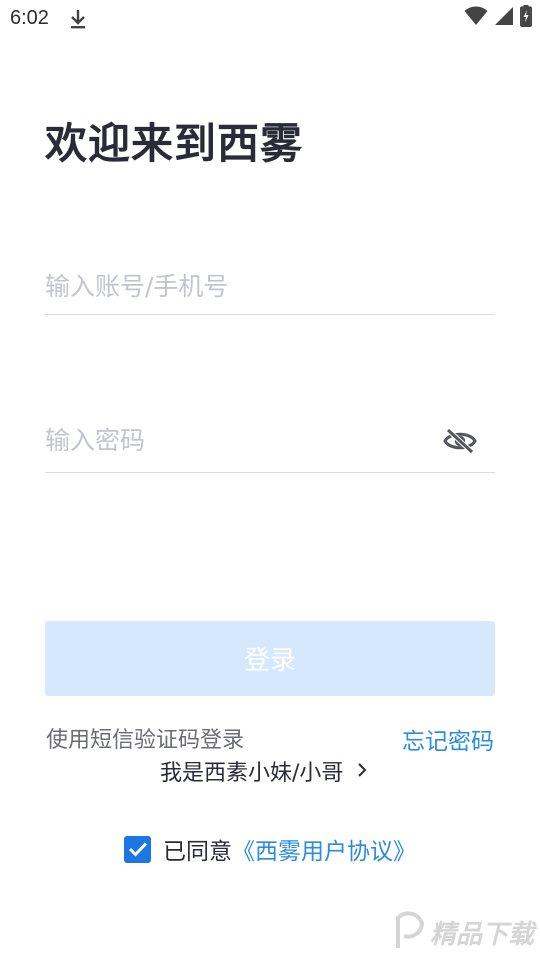 This screenshot has width=540, height=960. Describe the element at coordinates (240, 286) in the screenshot. I see `account-input` at that location.